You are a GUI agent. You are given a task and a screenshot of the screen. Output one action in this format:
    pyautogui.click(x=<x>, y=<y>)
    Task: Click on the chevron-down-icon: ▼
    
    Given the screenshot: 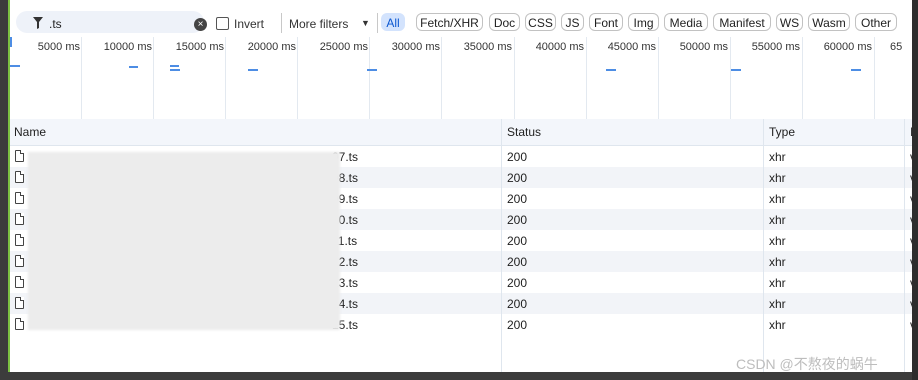 What is the action you would take?
    pyautogui.click(x=365, y=23)
    